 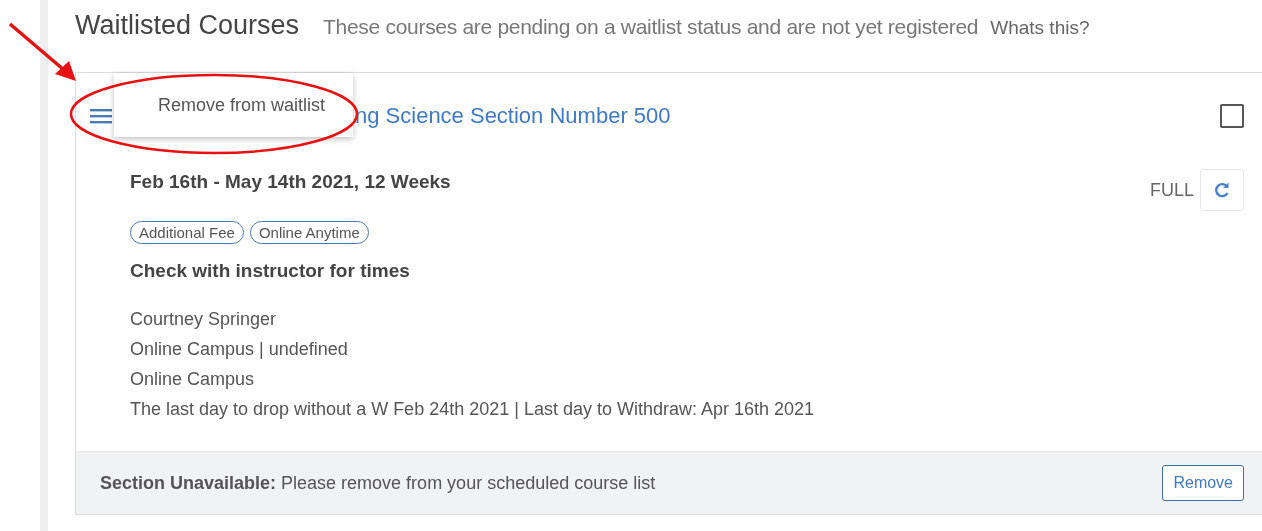 I want to click on refresh-button, so click(x=1222, y=190).